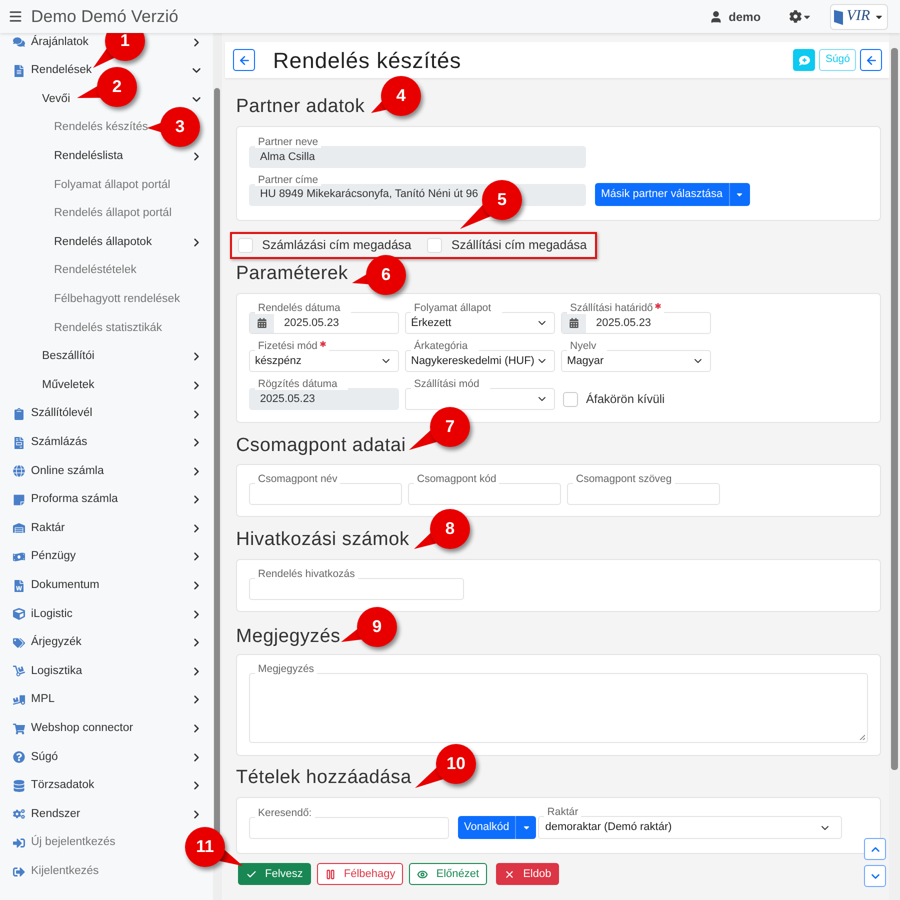  What do you see at coordinates (448, 874) in the screenshot?
I see `preview-button: Előnézet` at bounding box center [448, 874].